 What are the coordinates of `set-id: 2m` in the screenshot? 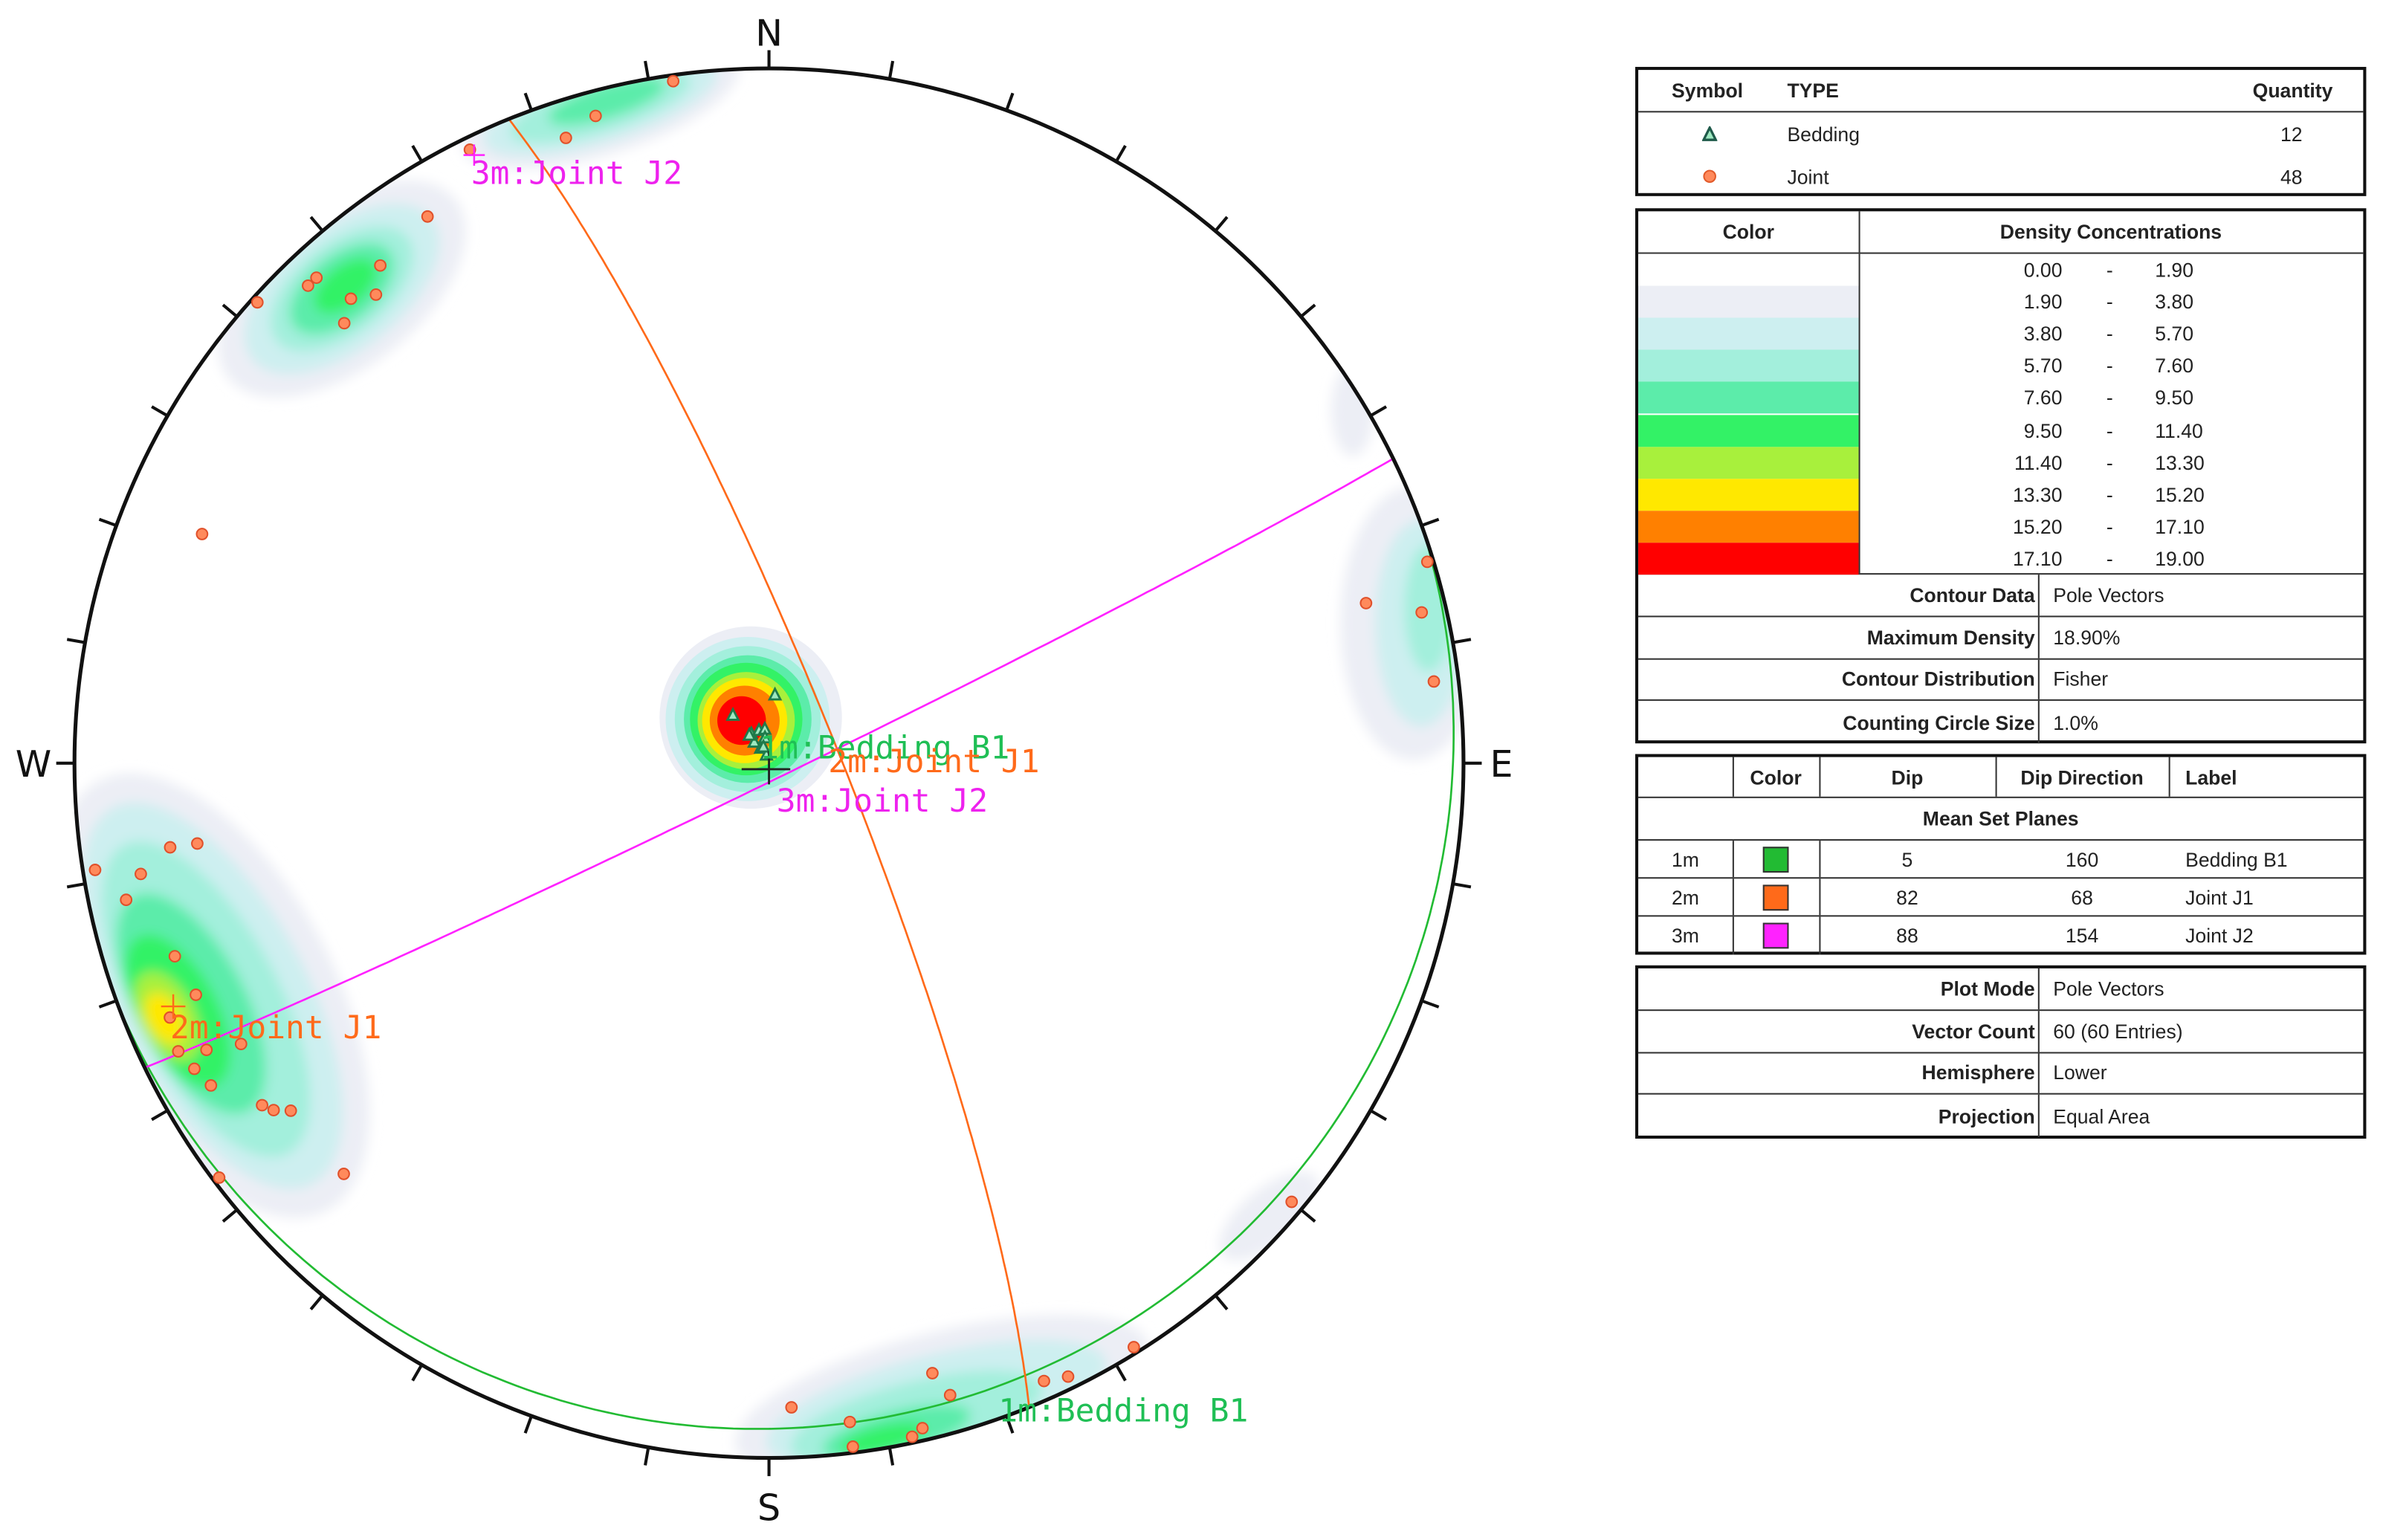 It's located at (1685, 897).